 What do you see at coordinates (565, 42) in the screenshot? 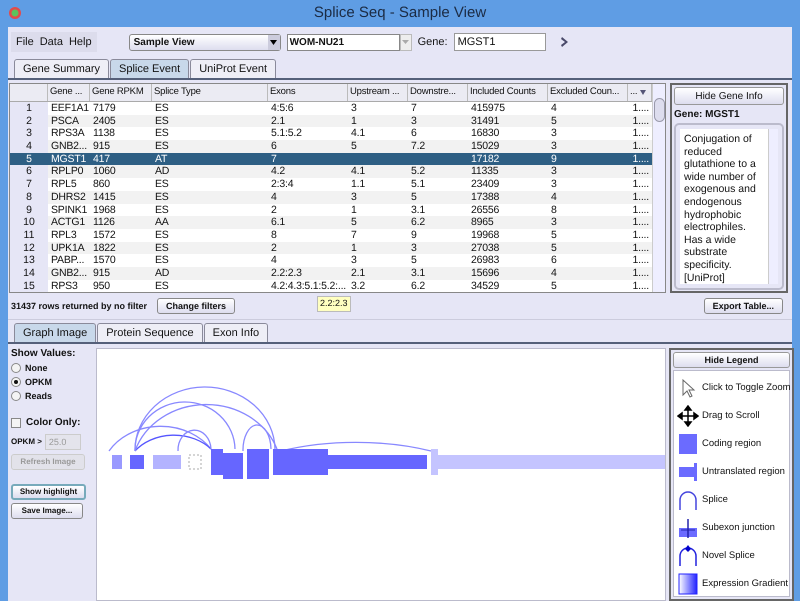
I see `go-arrow-icon` at bounding box center [565, 42].